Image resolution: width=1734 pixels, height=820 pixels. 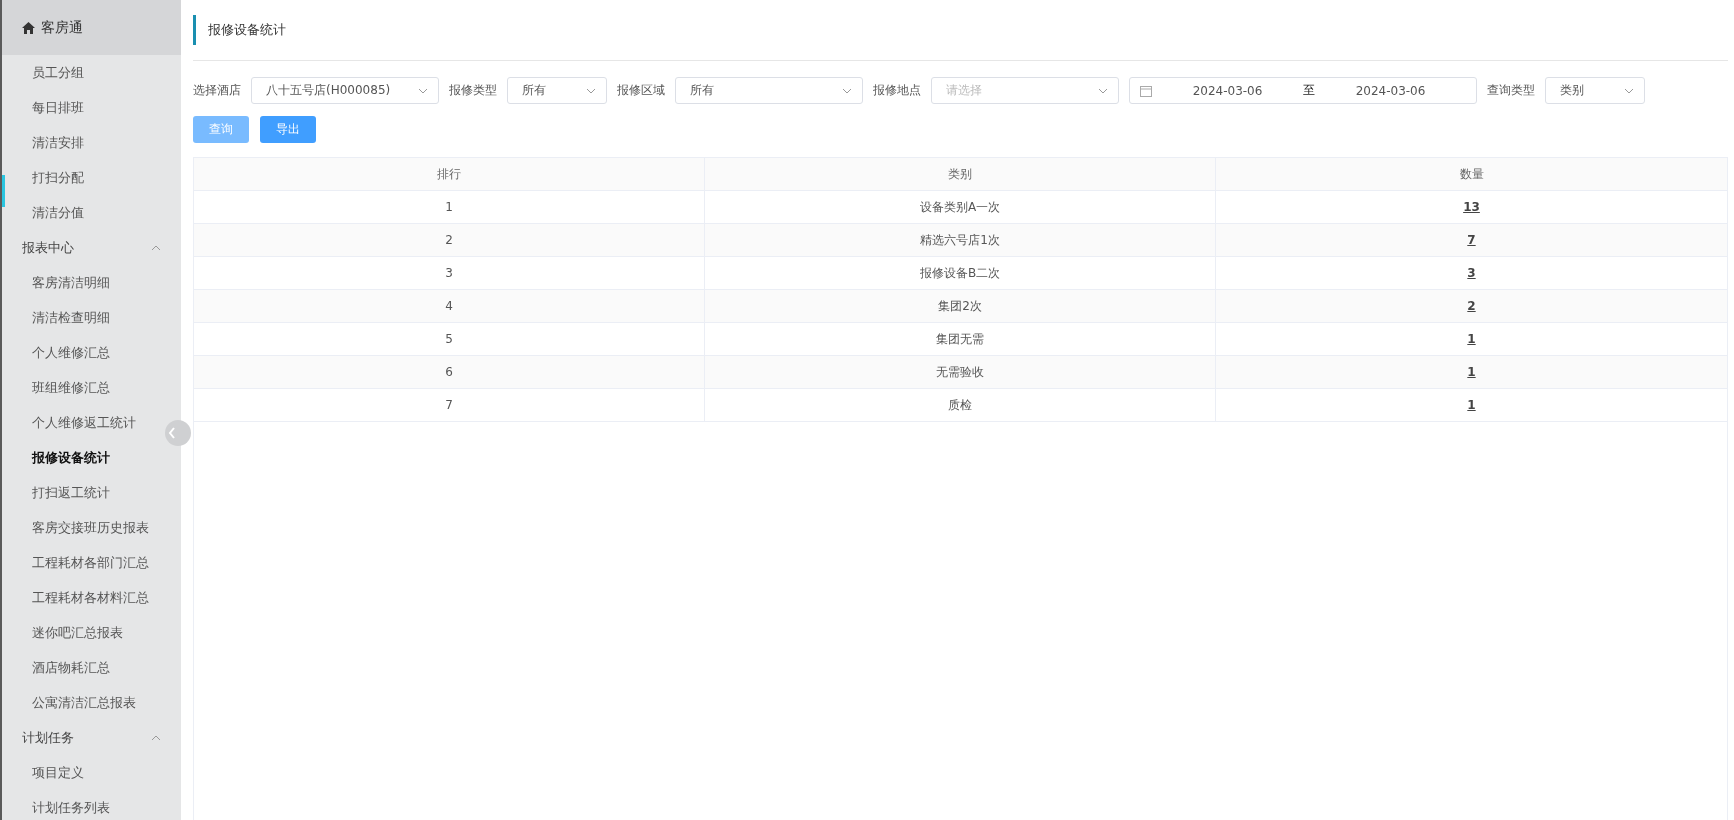 I want to click on table-cell: 5, so click(x=449, y=339).